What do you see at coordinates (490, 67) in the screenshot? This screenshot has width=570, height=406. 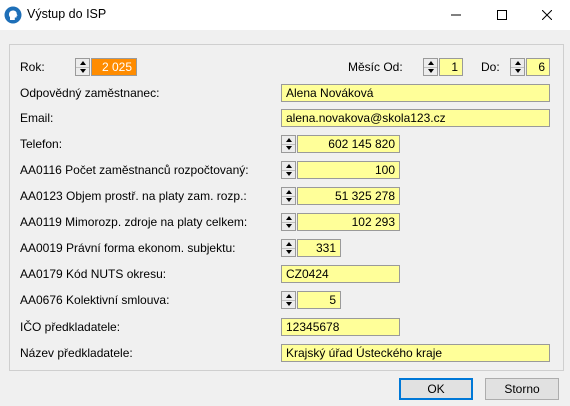 I see `do-label: Do:` at bounding box center [490, 67].